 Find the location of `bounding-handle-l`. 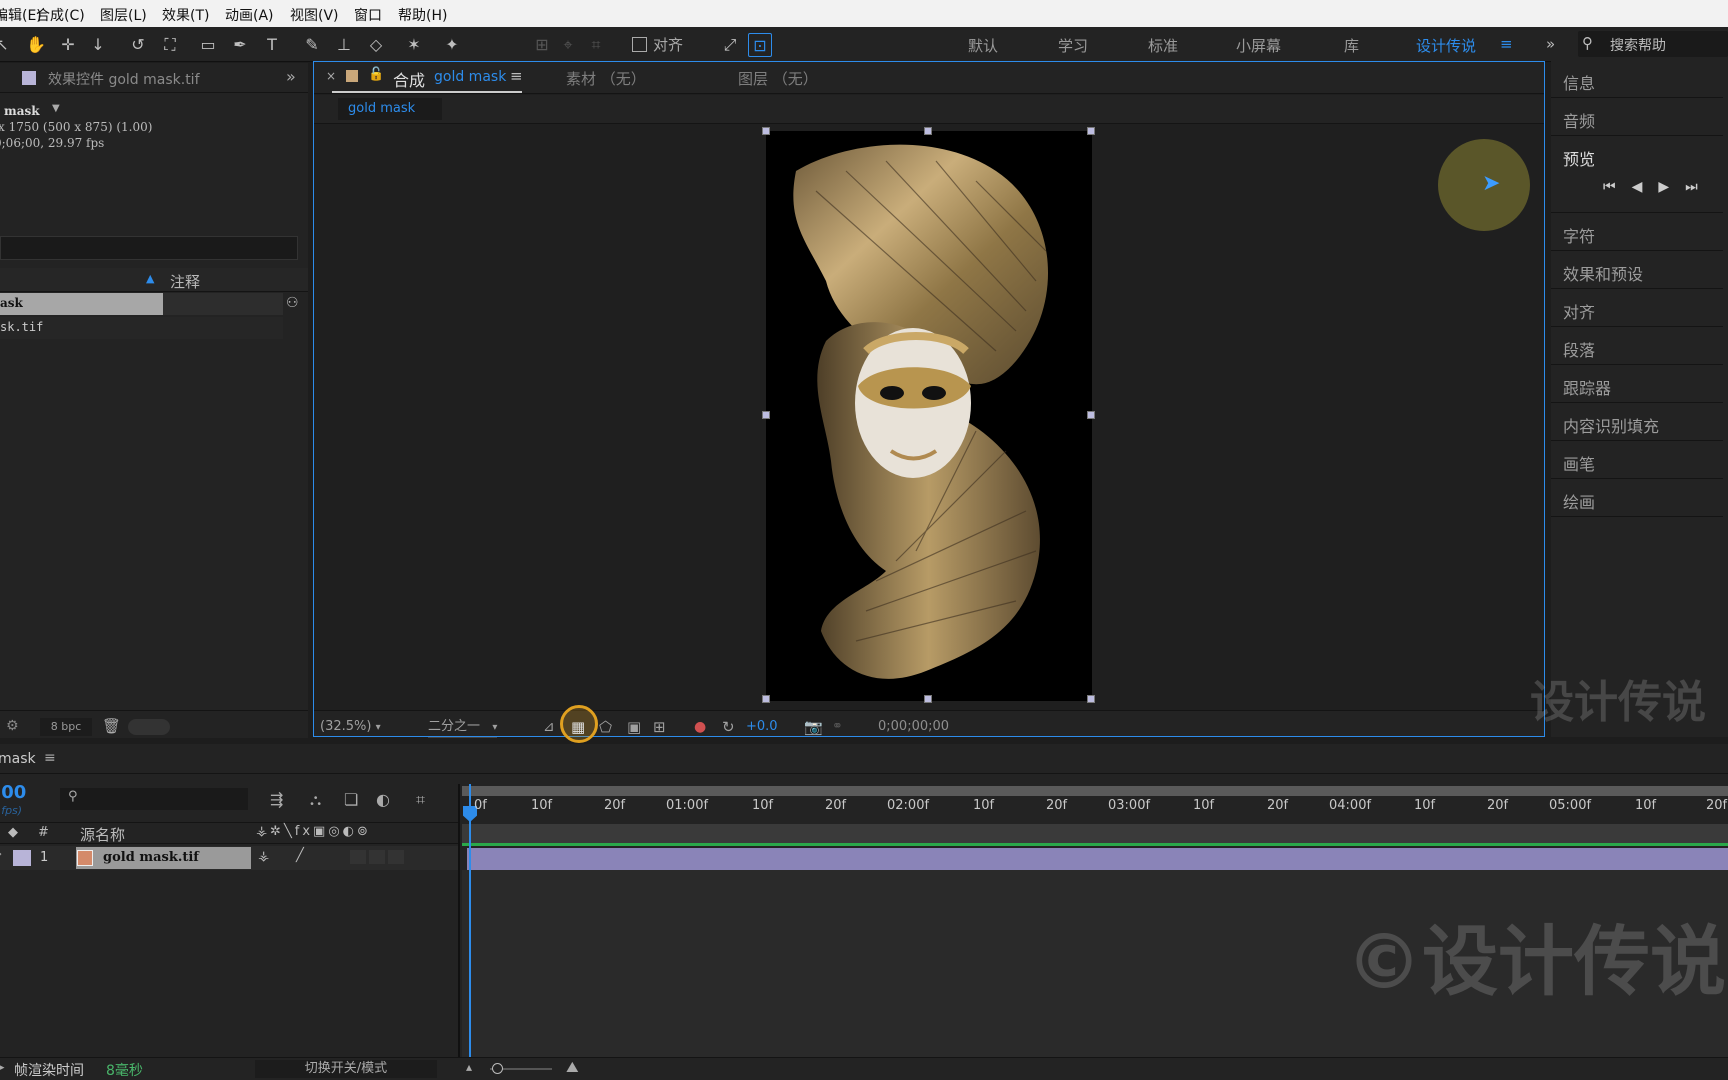

bounding-handle-l is located at coordinates (766, 415).